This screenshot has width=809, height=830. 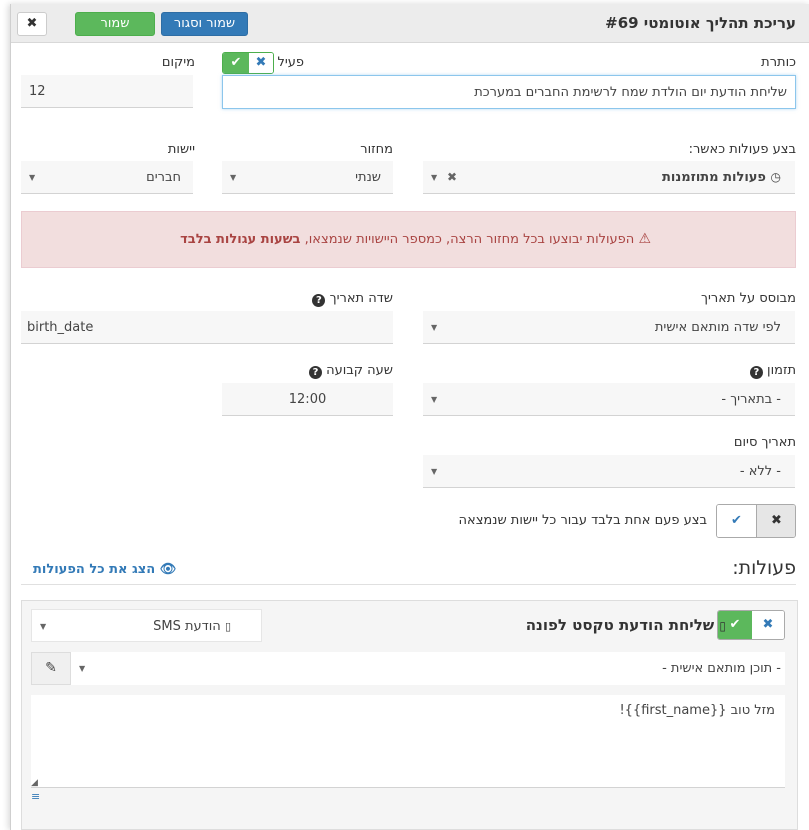 What do you see at coordinates (376, 149) in the screenshot?
I see `cycle-label: מחזור` at bounding box center [376, 149].